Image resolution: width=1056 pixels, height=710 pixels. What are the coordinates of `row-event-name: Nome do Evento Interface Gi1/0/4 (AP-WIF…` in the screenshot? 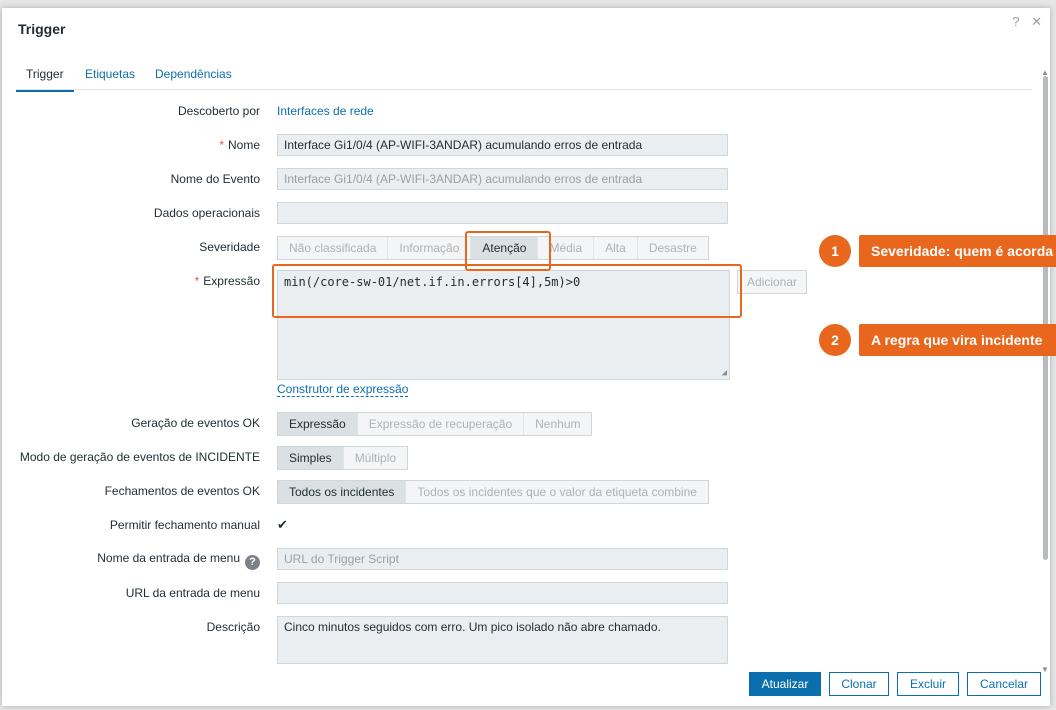 It's located at (522, 180).